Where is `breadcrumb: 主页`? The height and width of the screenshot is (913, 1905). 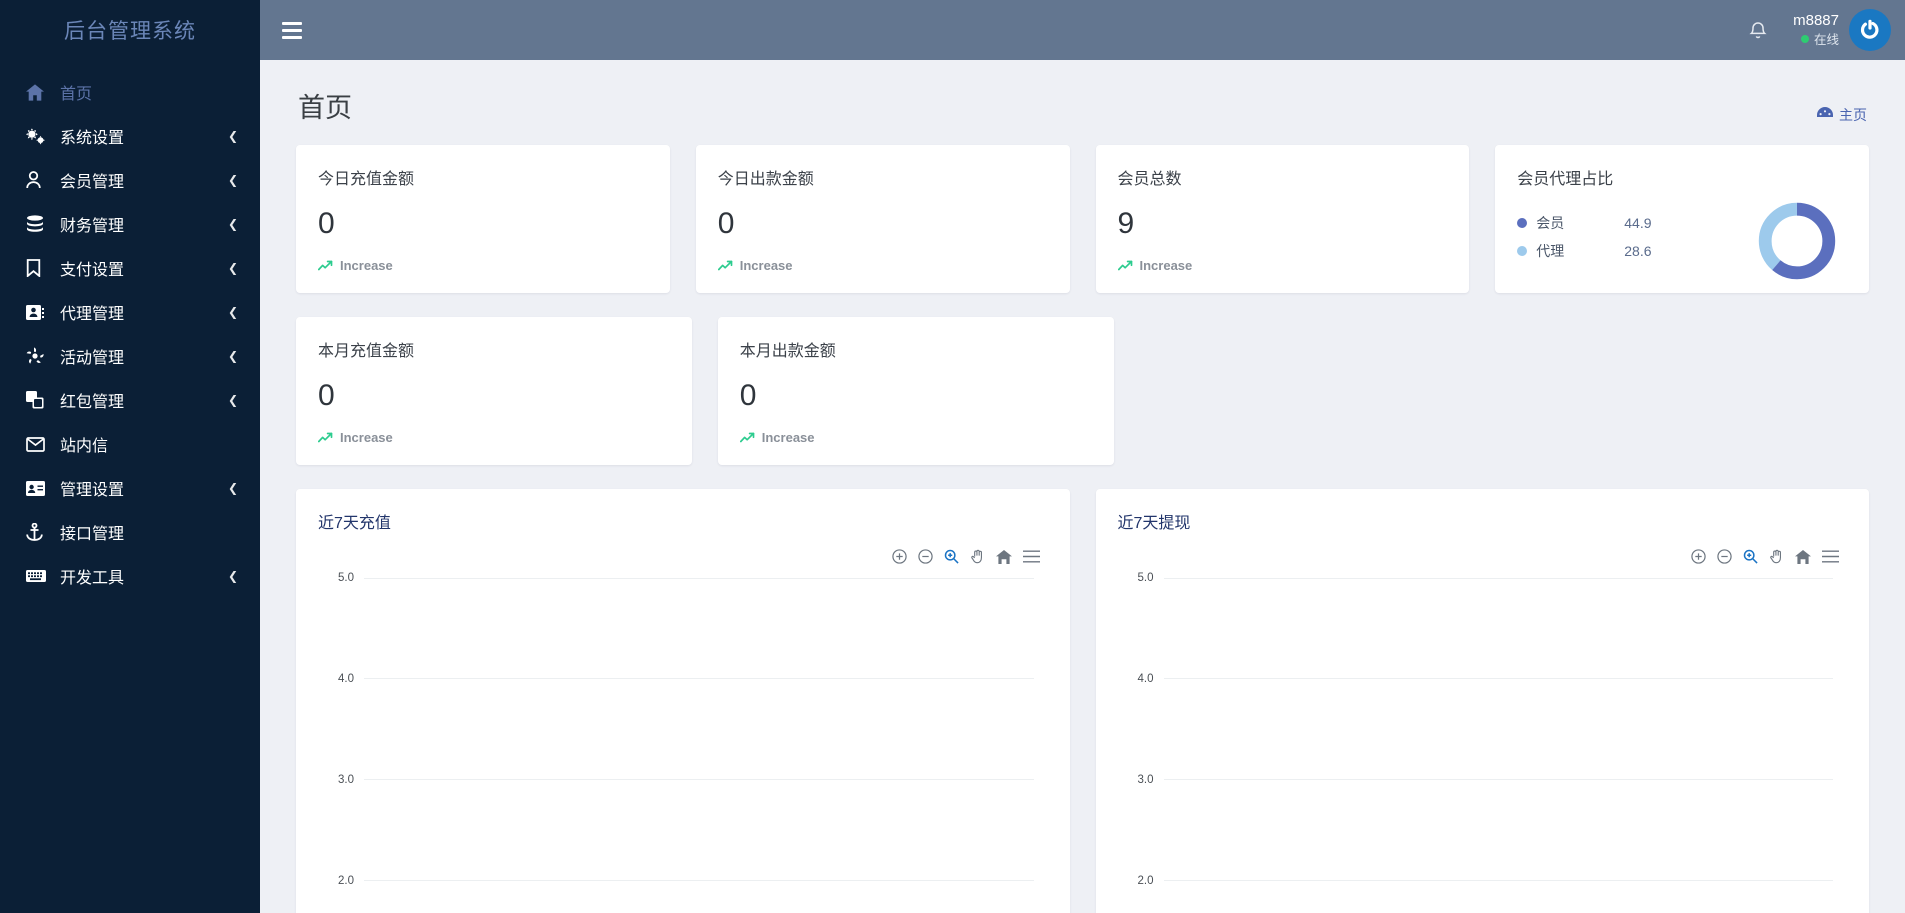
breadcrumb: 主页 is located at coordinates (1842, 115).